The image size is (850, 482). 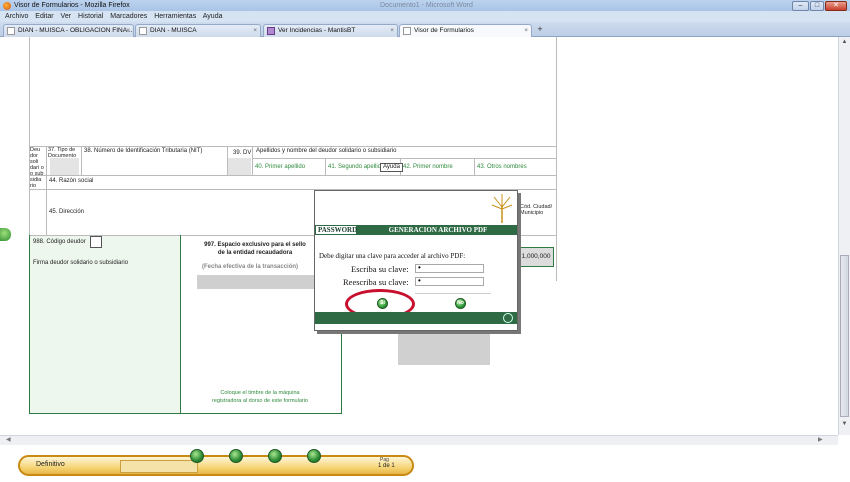 What do you see at coordinates (817, 6) in the screenshot?
I see `maximize-button: □` at bounding box center [817, 6].